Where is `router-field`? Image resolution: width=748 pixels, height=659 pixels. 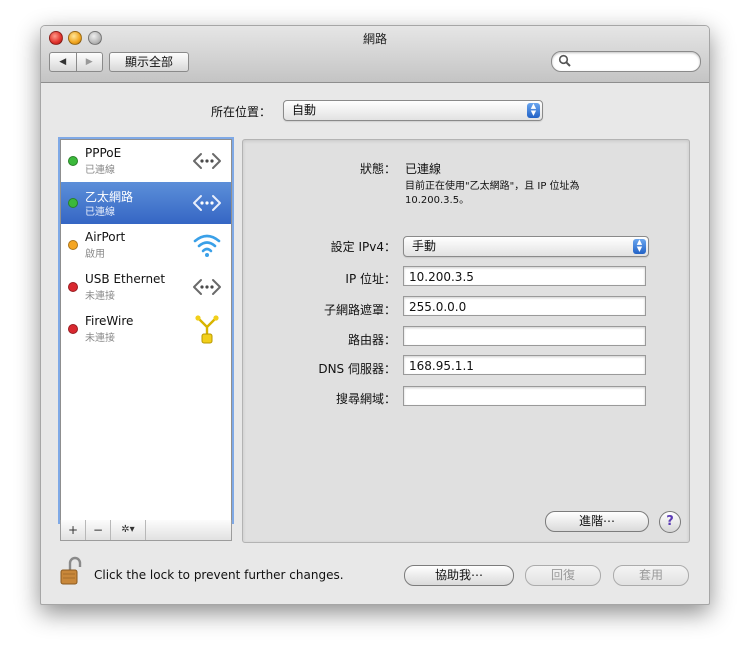 router-field is located at coordinates (524, 336).